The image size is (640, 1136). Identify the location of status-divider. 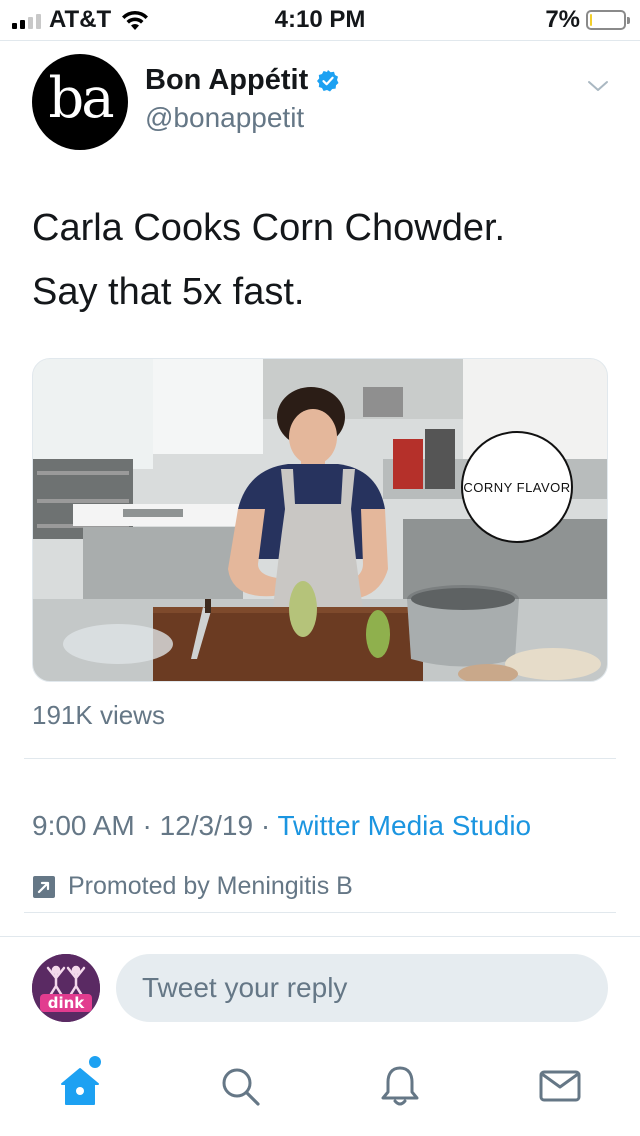
(320, 40).